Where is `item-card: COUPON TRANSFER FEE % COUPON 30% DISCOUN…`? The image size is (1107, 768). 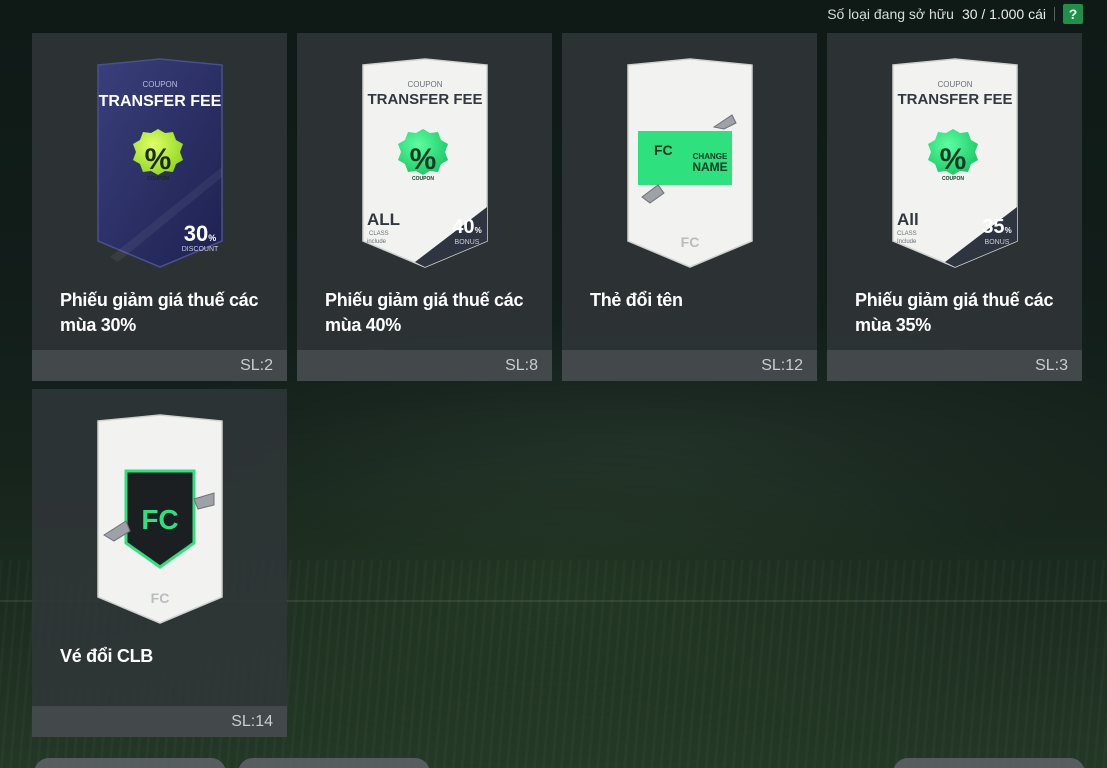 item-card: COUPON TRANSFER FEE % COUPON 30% DISCOUN… is located at coordinates (159, 207).